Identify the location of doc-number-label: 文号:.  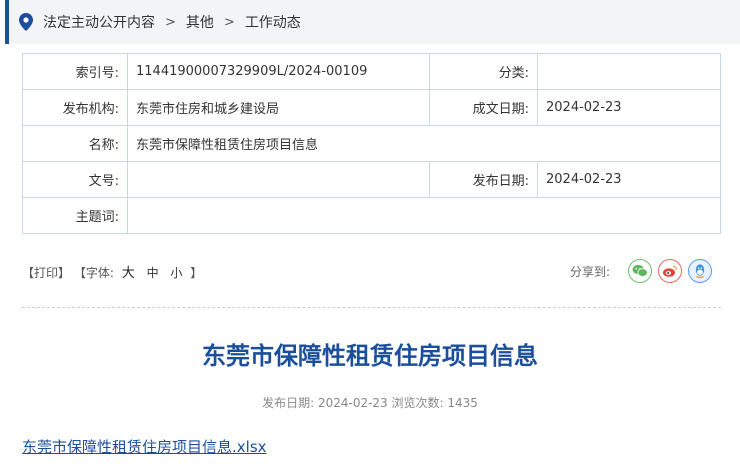
(75, 179).